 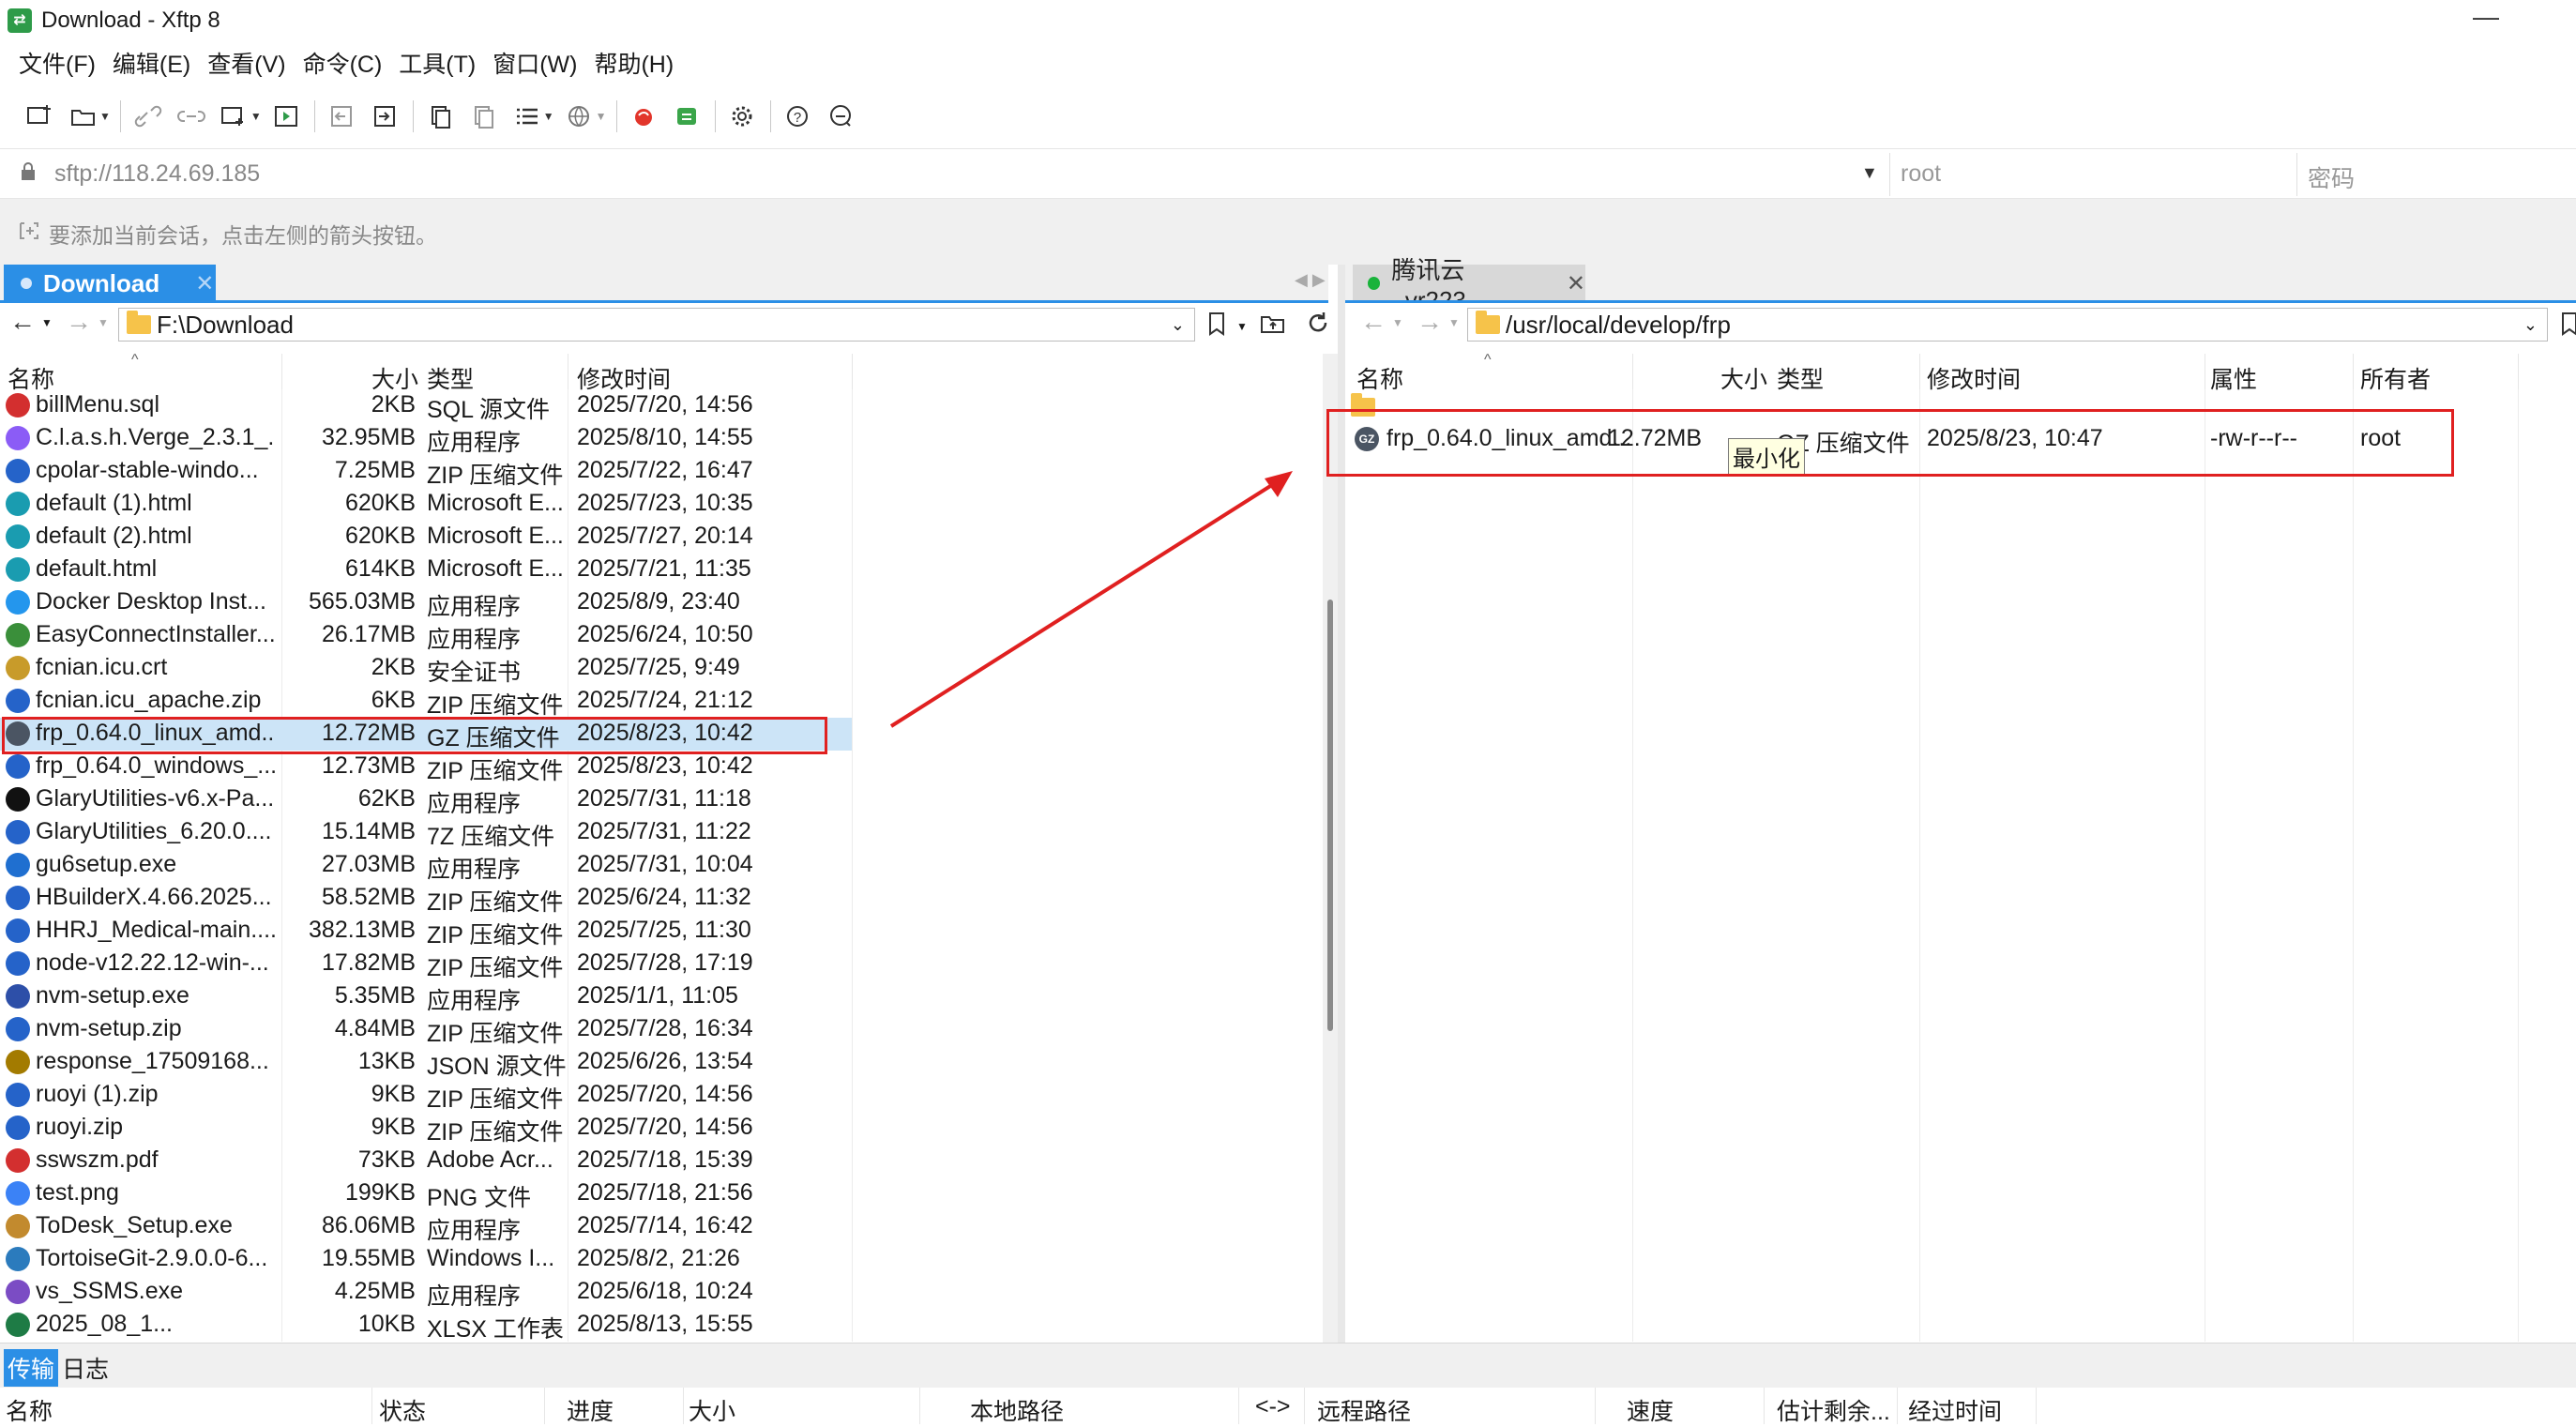 What do you see at coordinates (644, 116) in the screenshot?
I see `xshell-icon` at bounding box center [644, 116].